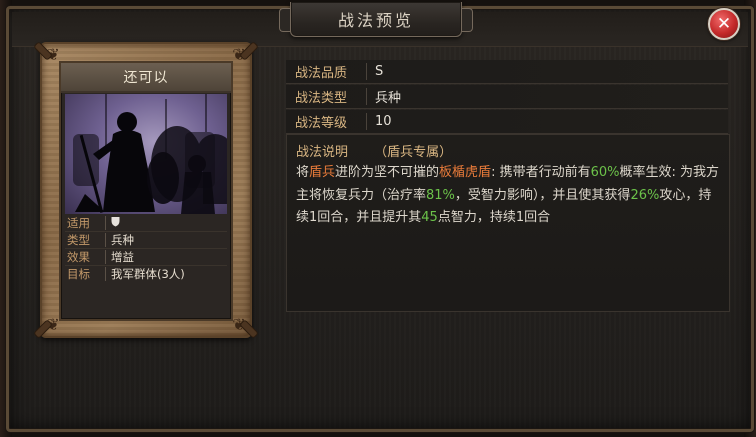  I want to click on card-stats: 适用 类型 兵种 效果 增益 目标 我军群体(3人), so click(146, 248).